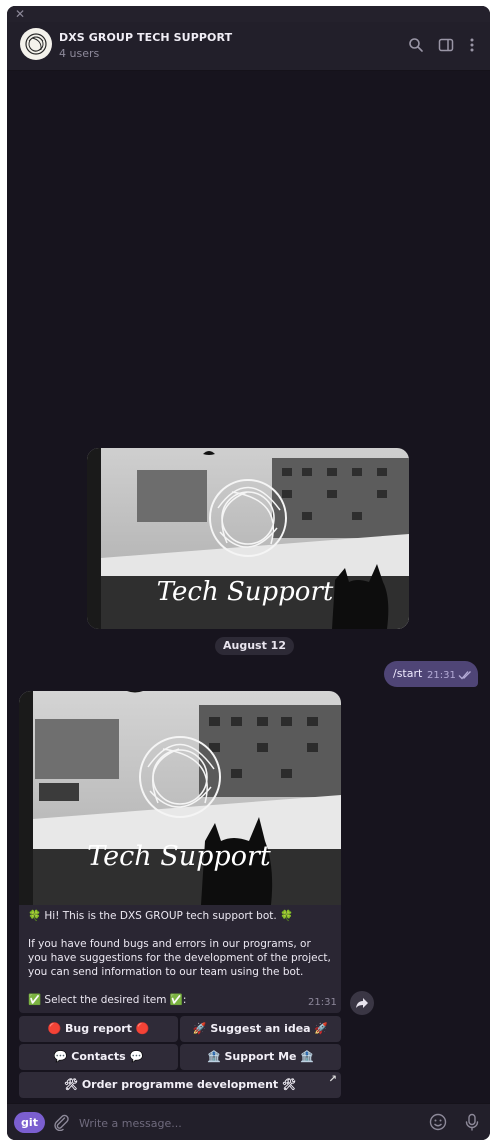 The width and height of the screenshot is (497, 1146). What do you see at coordinates (146, 37) in the screenshot?
I see `chat-title: DXS GROUP TECH SUPPORT` at bounding box center [146, 37].